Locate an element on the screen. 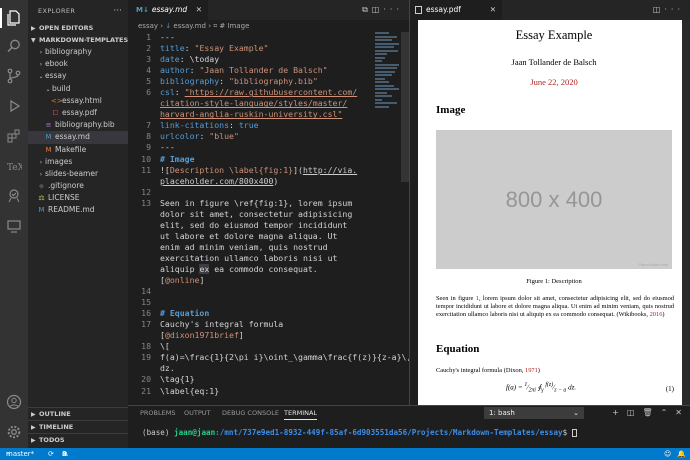 The height and width of the screenshot is (460, 690). code-line: 10 # Image is located at coordinates (268, 159).